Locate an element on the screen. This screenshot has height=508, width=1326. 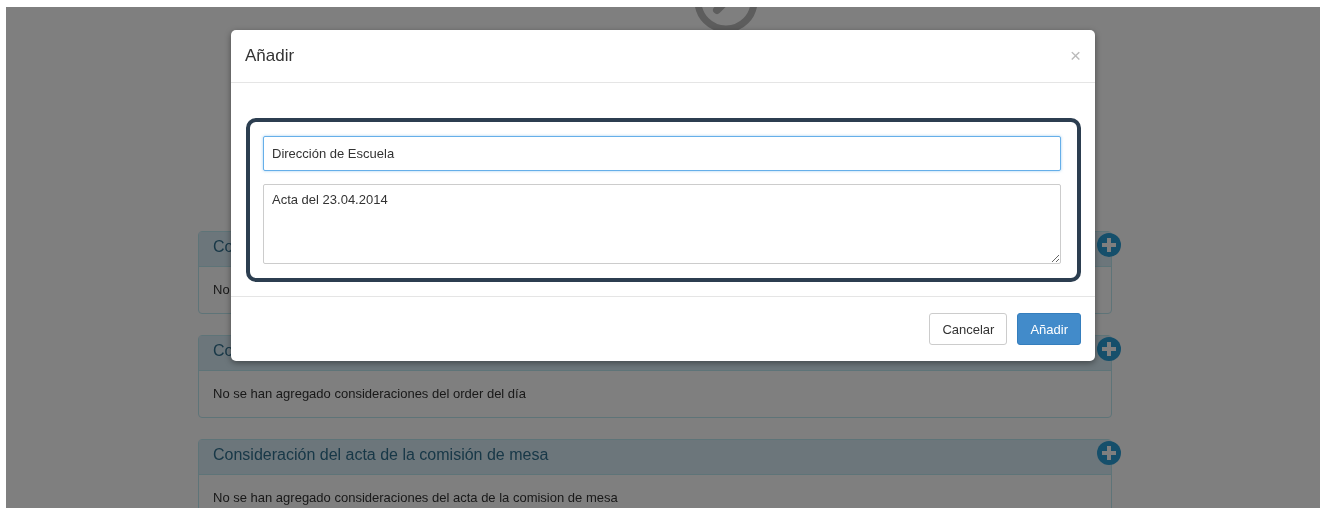
panel-message: No se han agregado consideraciones del acta de la comision de mesa is located at coordinates (415, 497).